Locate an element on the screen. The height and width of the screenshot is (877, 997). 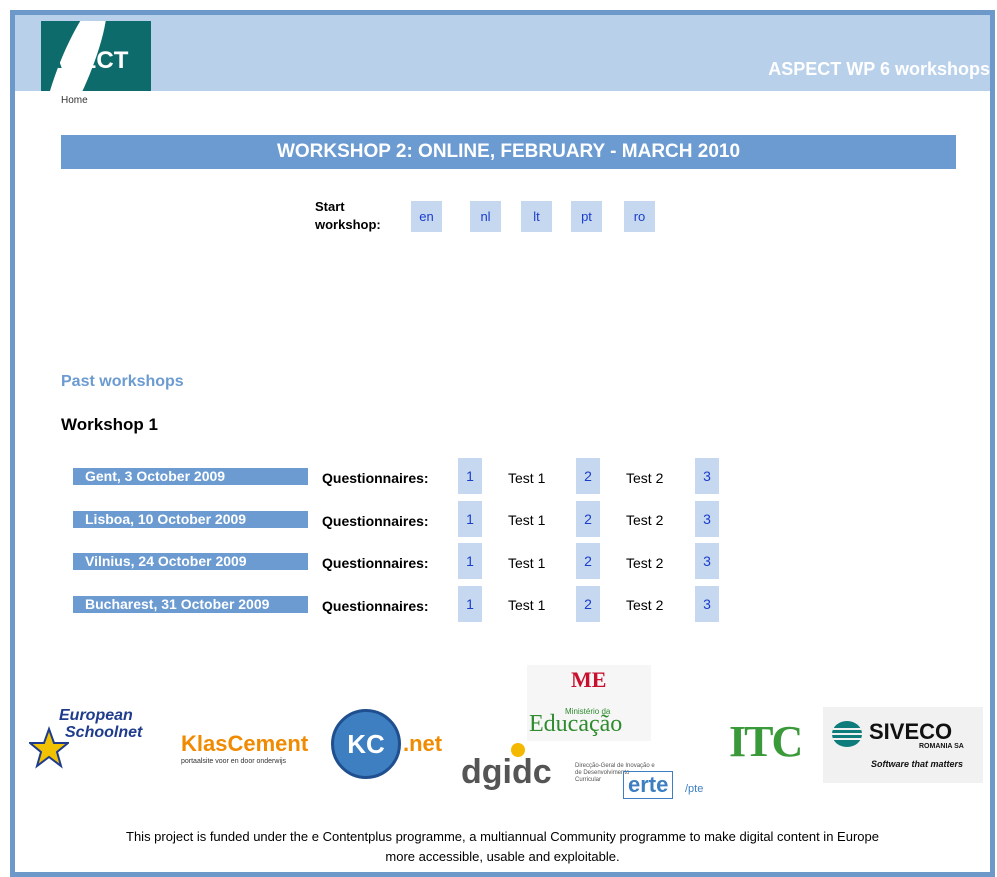
start-lang-pt: pt is located at coordinates (586, 216).